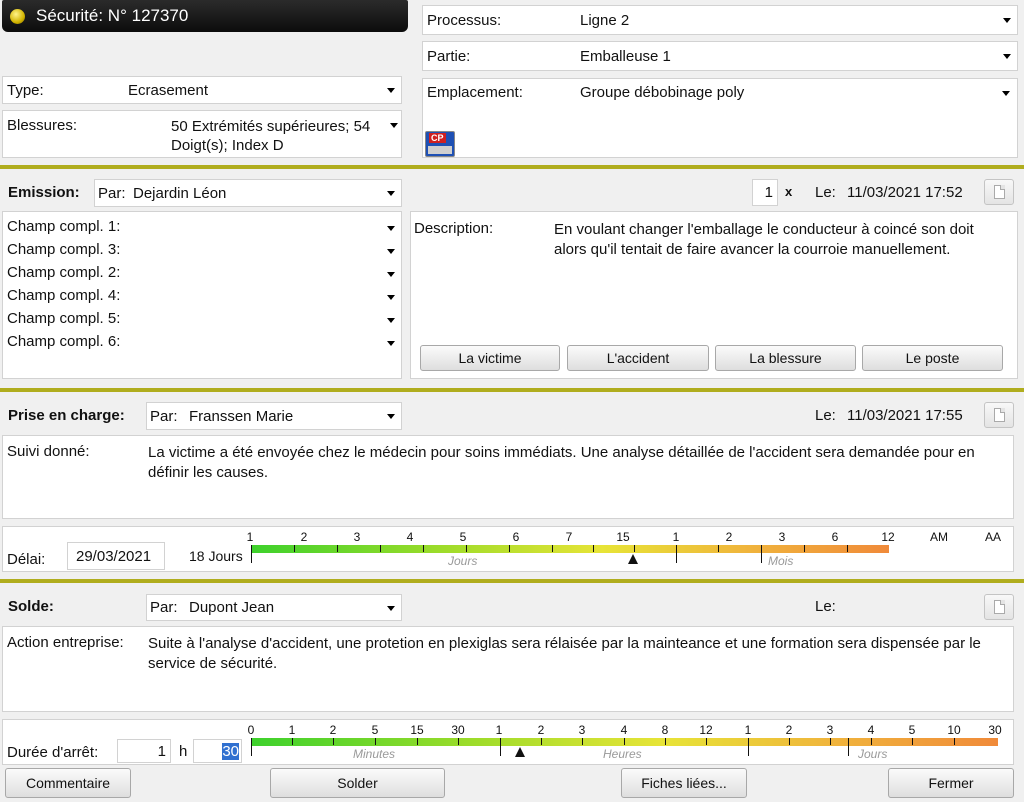 This screenshot has height=802, width=1024. What do you see at coordinates (623, 537) in the screenshot?
I see `delai-tick-label: 15` at bounding box center [623, 537].